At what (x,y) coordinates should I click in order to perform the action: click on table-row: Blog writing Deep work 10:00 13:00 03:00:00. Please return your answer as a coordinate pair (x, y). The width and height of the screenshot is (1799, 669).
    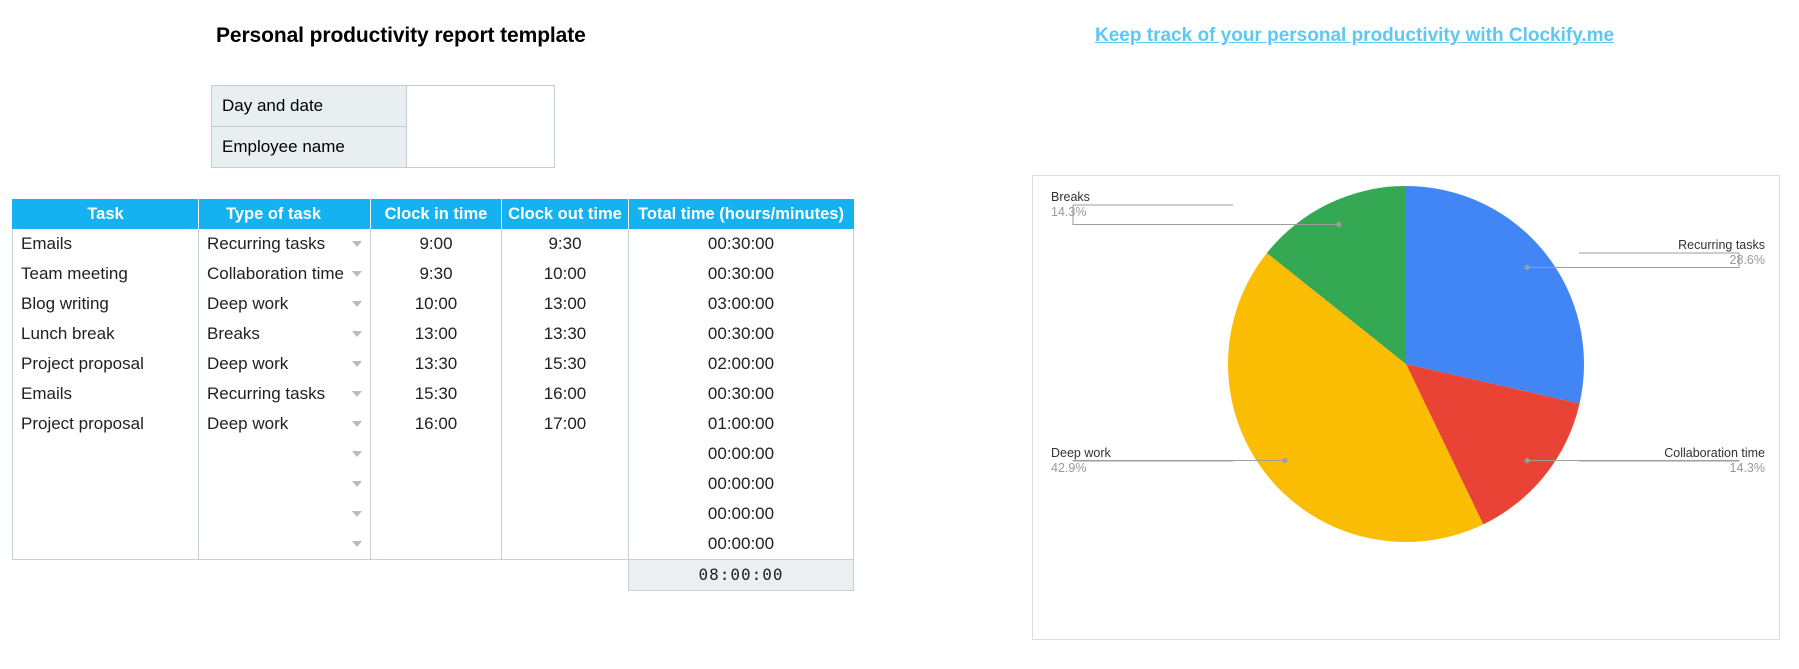
    Looking at the image, I should click on (433, 304).